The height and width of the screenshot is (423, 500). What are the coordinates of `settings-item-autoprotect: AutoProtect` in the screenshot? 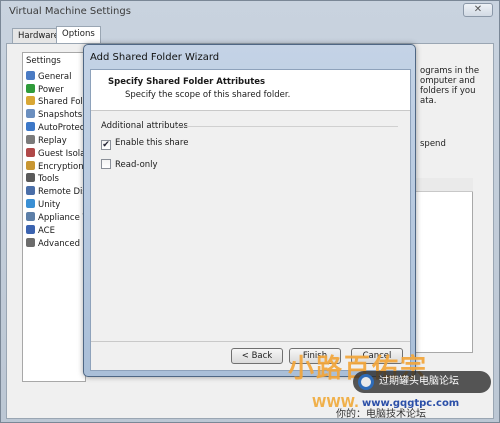 It's located at (55, 128).